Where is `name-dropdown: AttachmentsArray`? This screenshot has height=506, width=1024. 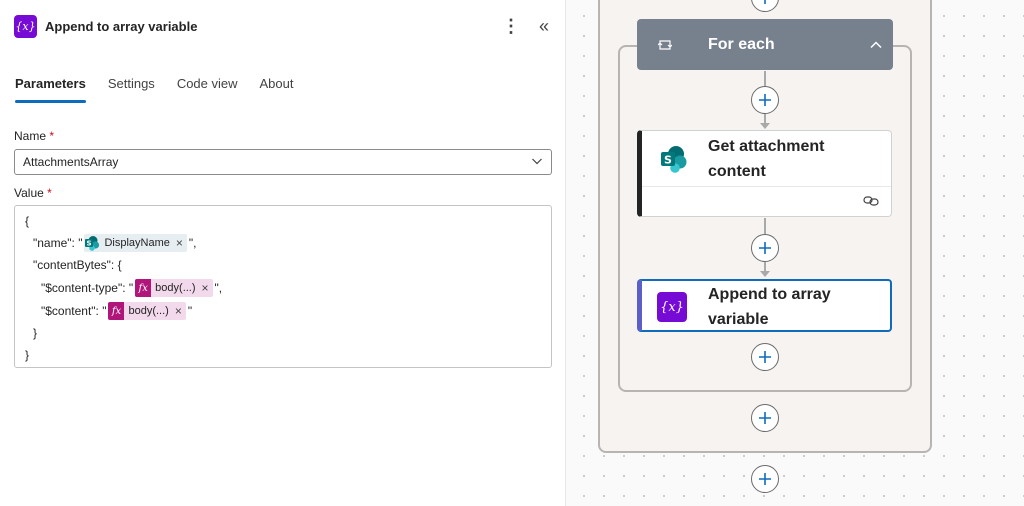 name-dropdown: AttachmentsArray is located at coordinates (283, 162).